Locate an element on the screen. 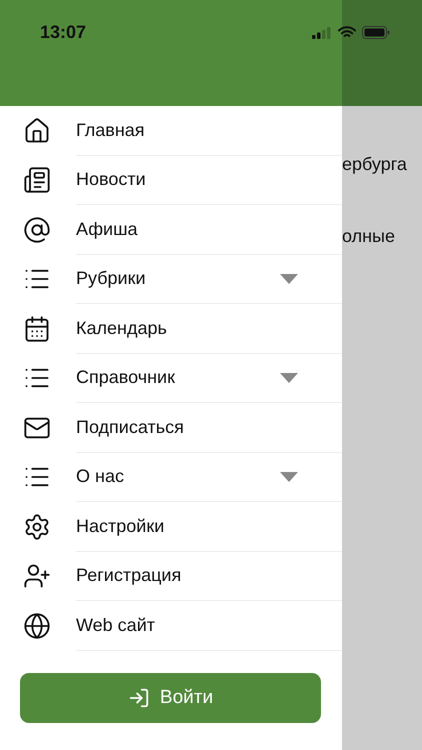 The height and width of the screenshot is (750, 422). settings-icon is located at coordinates (37, 526).